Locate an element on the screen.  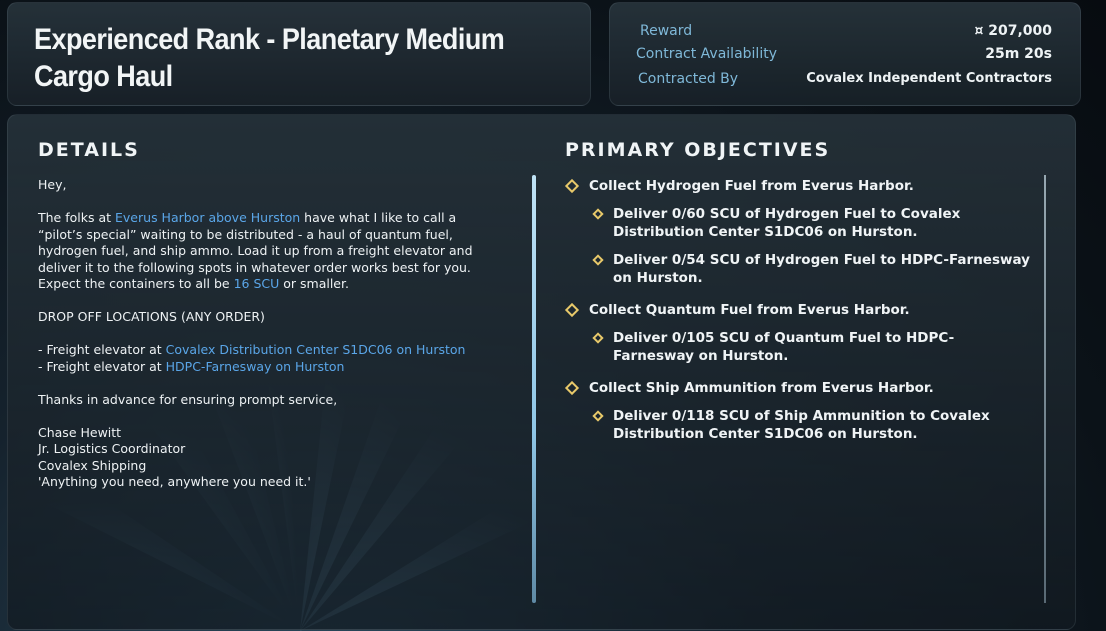
objective-label: Collect Quantum Fuel from Everus Harbor. is located at coordinates (749, 310).